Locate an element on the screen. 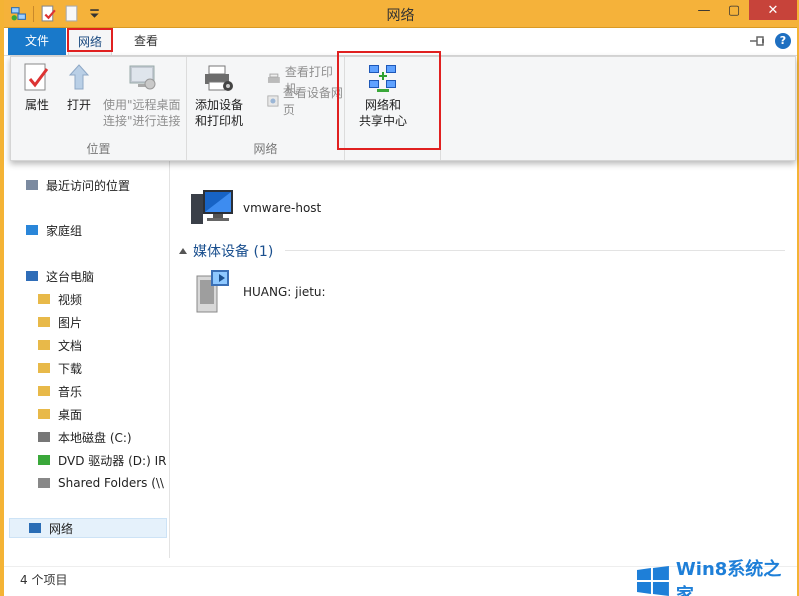 Image resolution: width=799 pixels, height=596 pixels. watermark-text: Win8系统之家 is located at coordinates (728, 577).